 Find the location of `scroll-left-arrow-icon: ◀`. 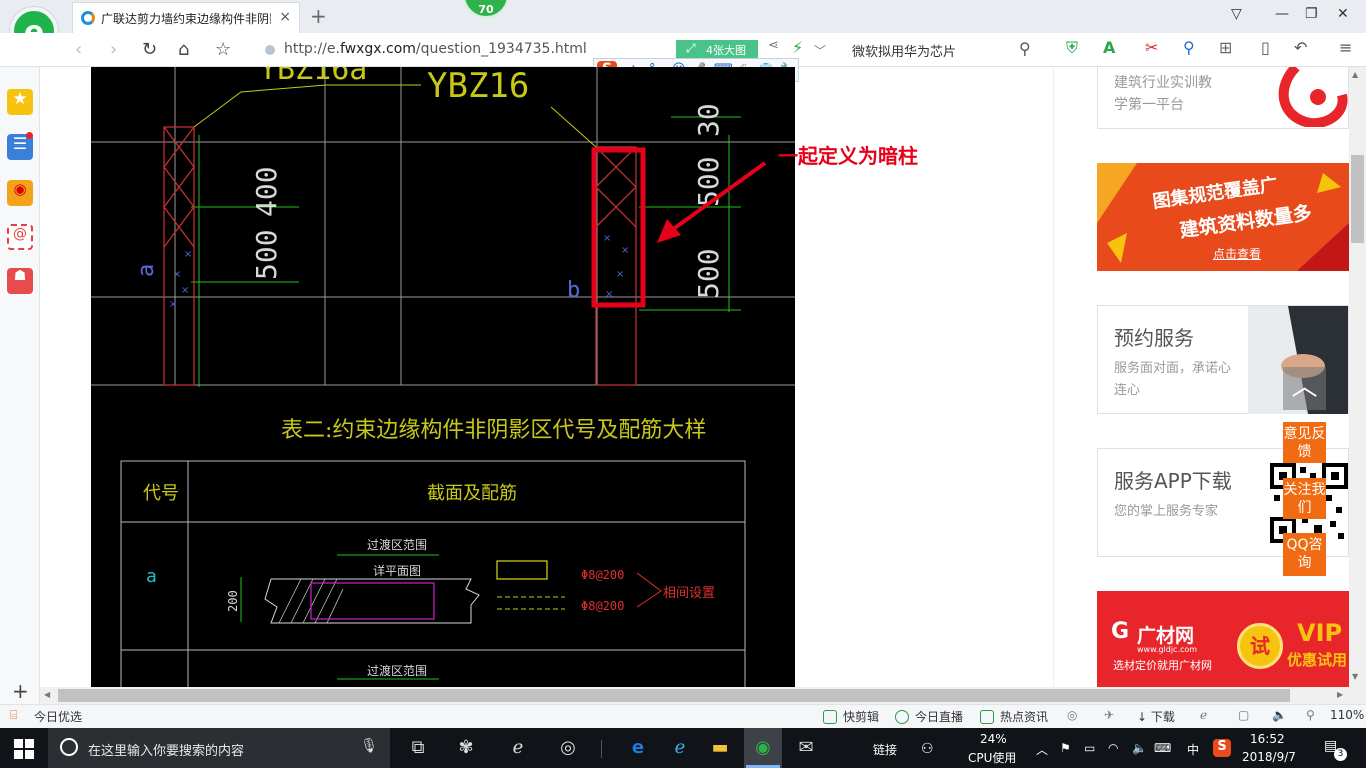

scroll-left-arrow-icon: ◀ is located at coordinates (47, 694).